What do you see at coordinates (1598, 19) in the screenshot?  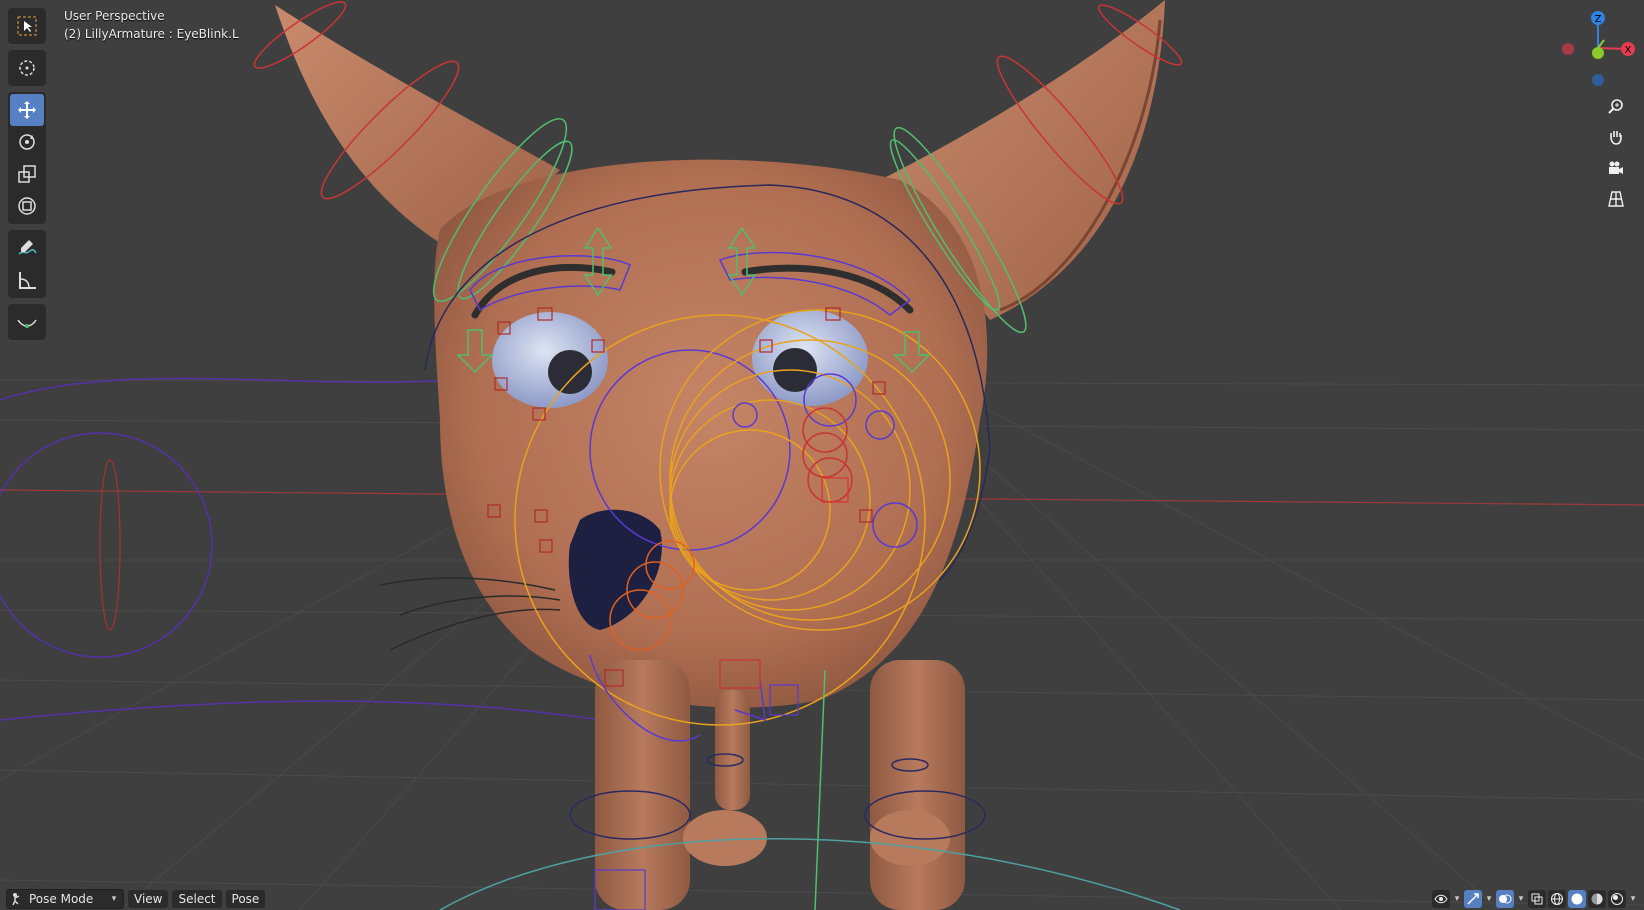 I see `z-axis-label: Z` at bounding box center [1598, 19].